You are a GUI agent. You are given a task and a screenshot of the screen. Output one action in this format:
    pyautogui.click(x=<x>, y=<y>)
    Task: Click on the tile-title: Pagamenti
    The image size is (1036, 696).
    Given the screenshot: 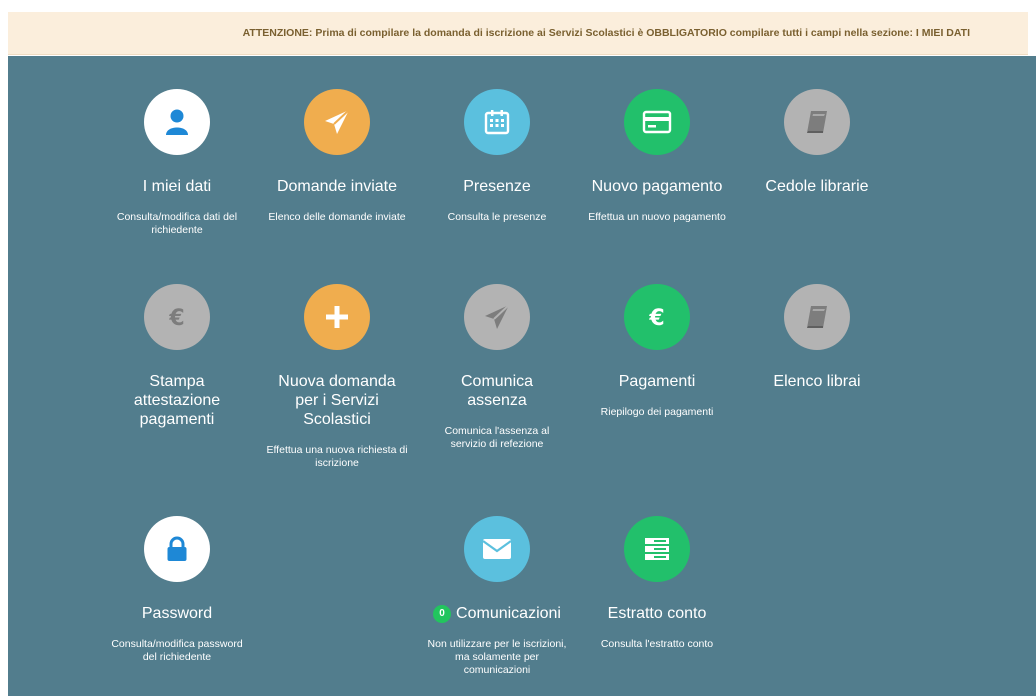 What is the action you would take?
    pyautogui.click(x=657, y=381)
    